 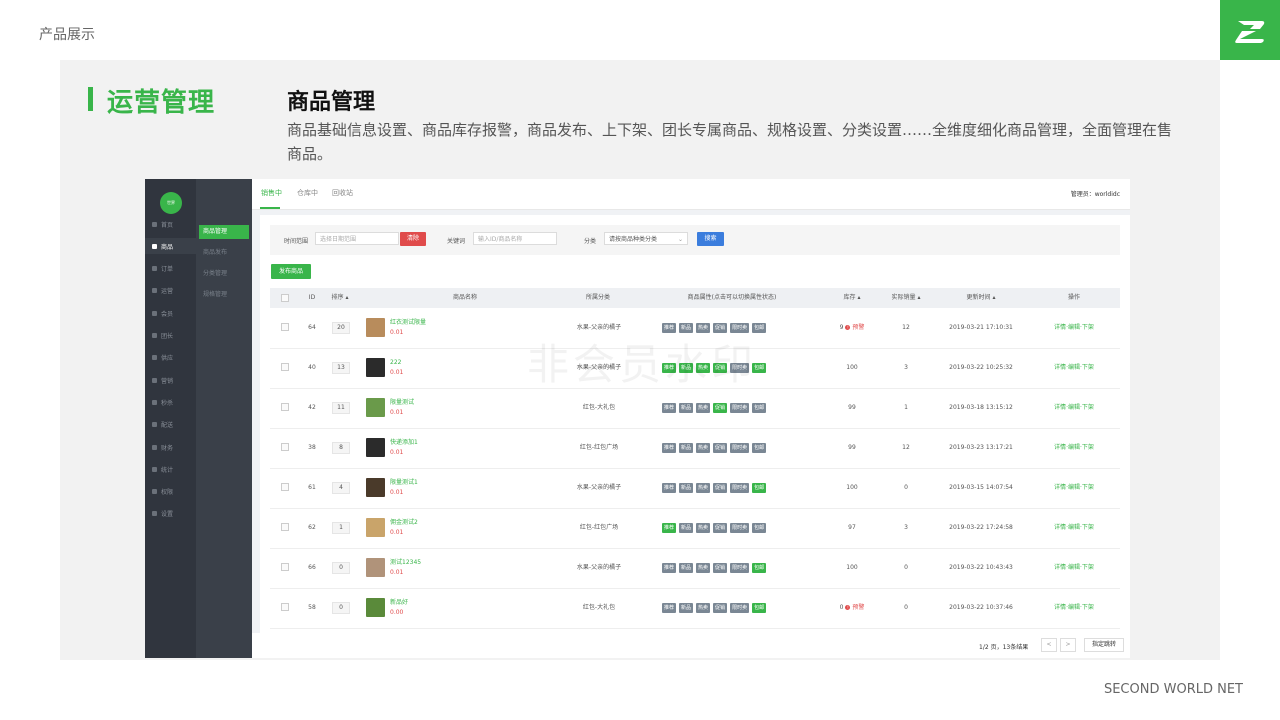 I want to click on product-name: 快递添加1, so click(x=404, y=443).